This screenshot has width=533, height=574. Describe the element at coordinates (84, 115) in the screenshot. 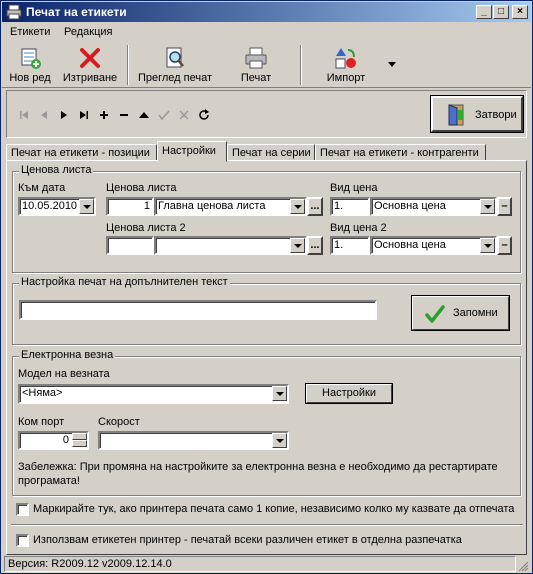

I see `last-record-icon` at that location.